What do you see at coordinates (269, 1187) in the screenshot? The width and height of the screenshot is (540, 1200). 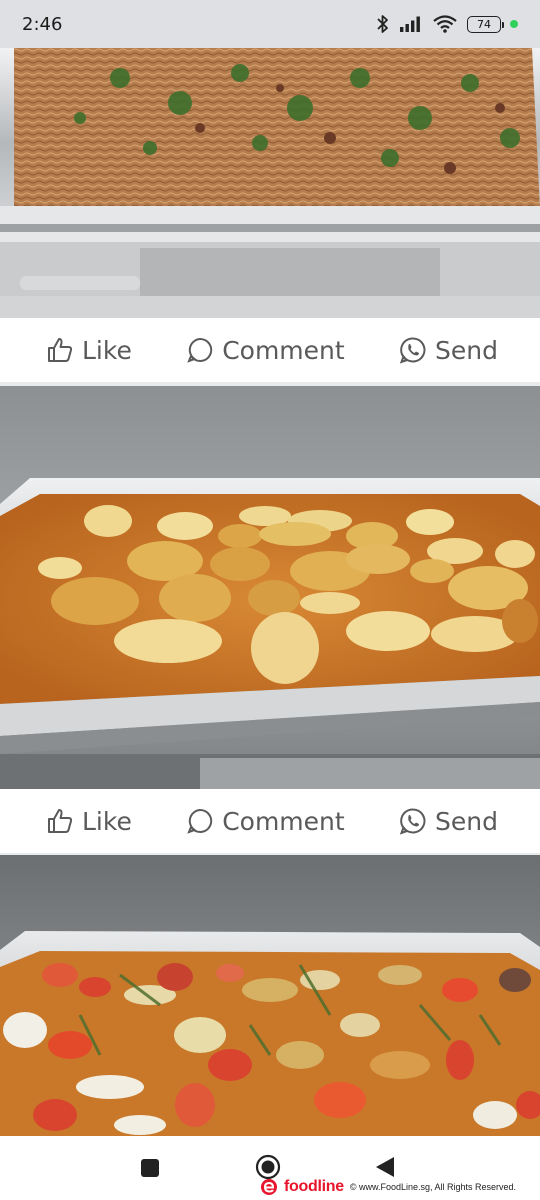 I see `foodline-logo-icon` at bounding box center [269, 1187].